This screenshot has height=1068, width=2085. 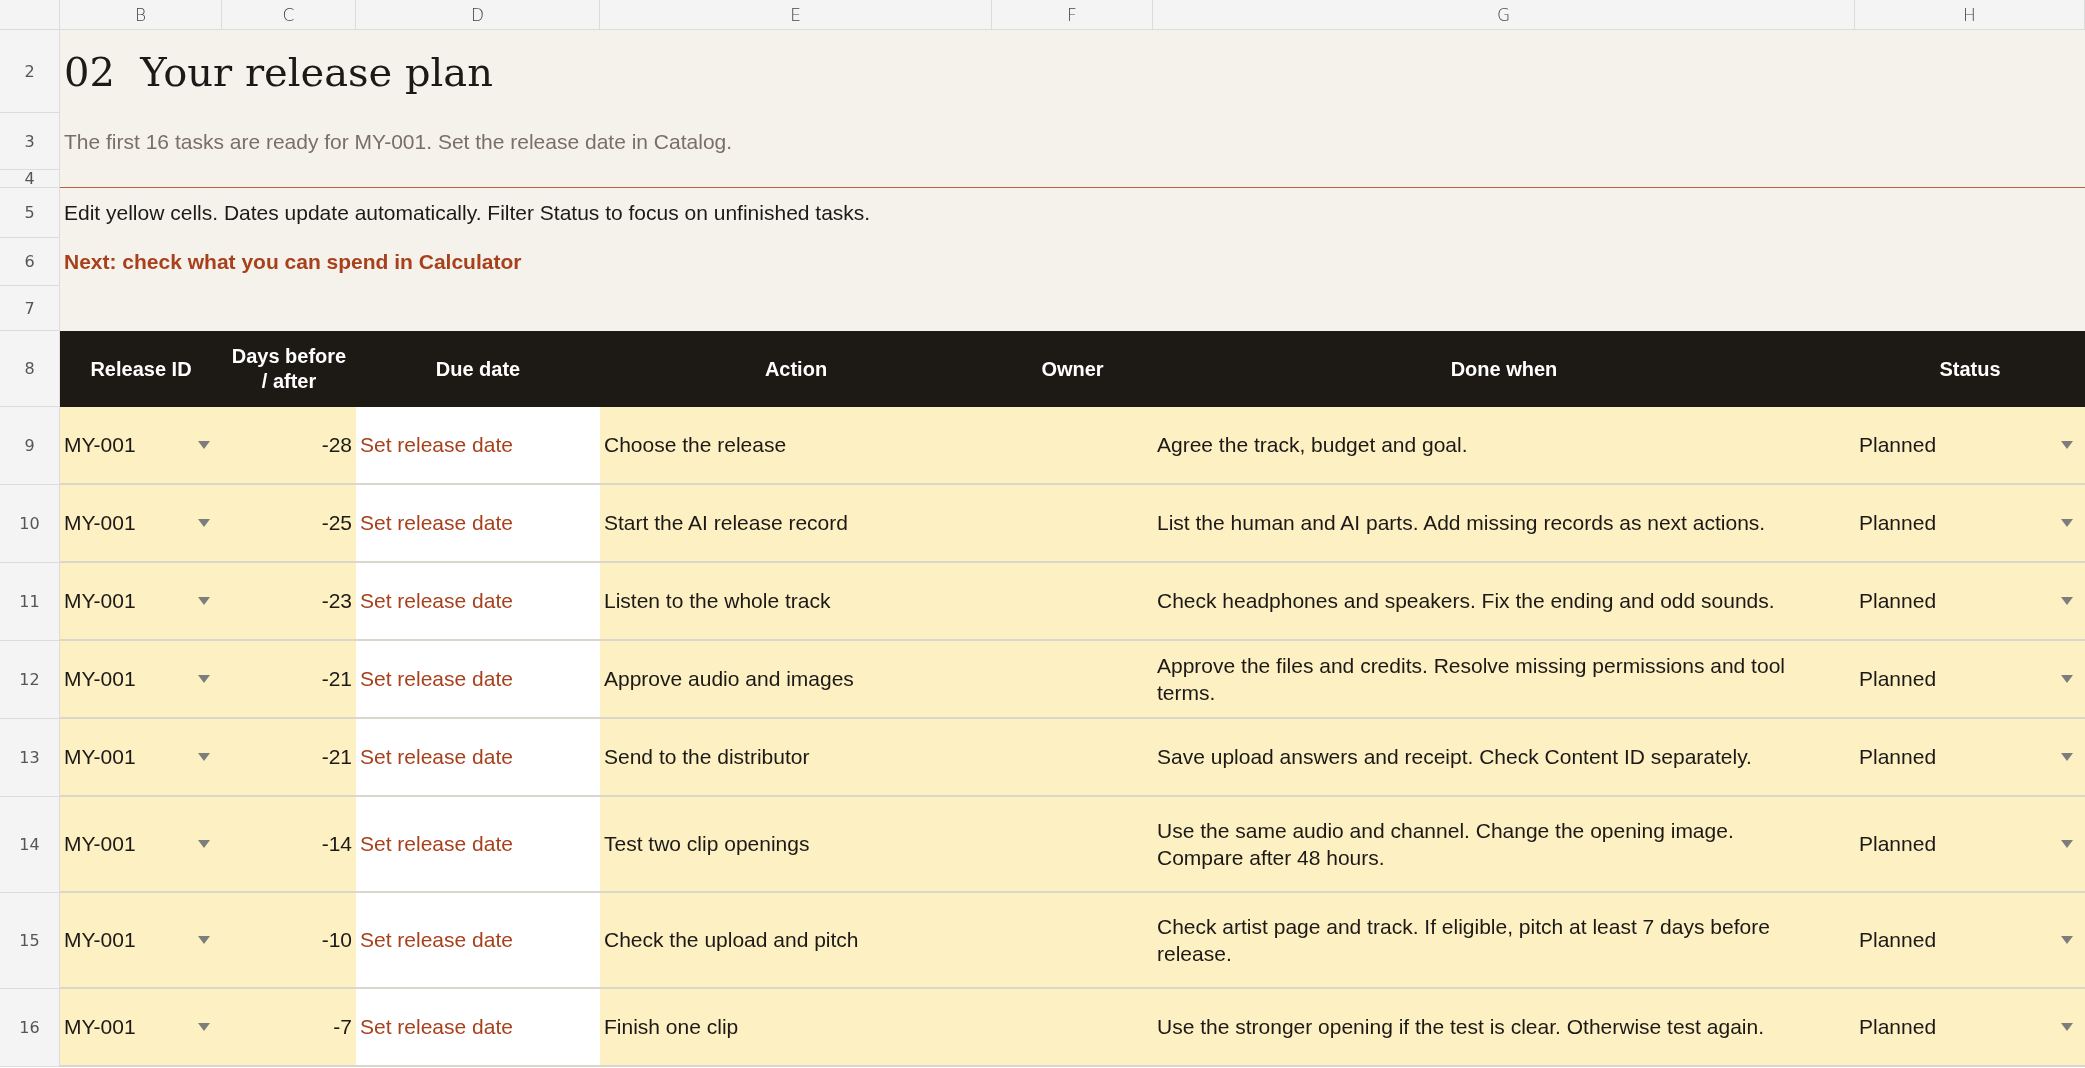 What do you see at coordinates (707, 844) in the screenshot?
I see `action-text: Test two clip openings` at bounding box center [707, 844].